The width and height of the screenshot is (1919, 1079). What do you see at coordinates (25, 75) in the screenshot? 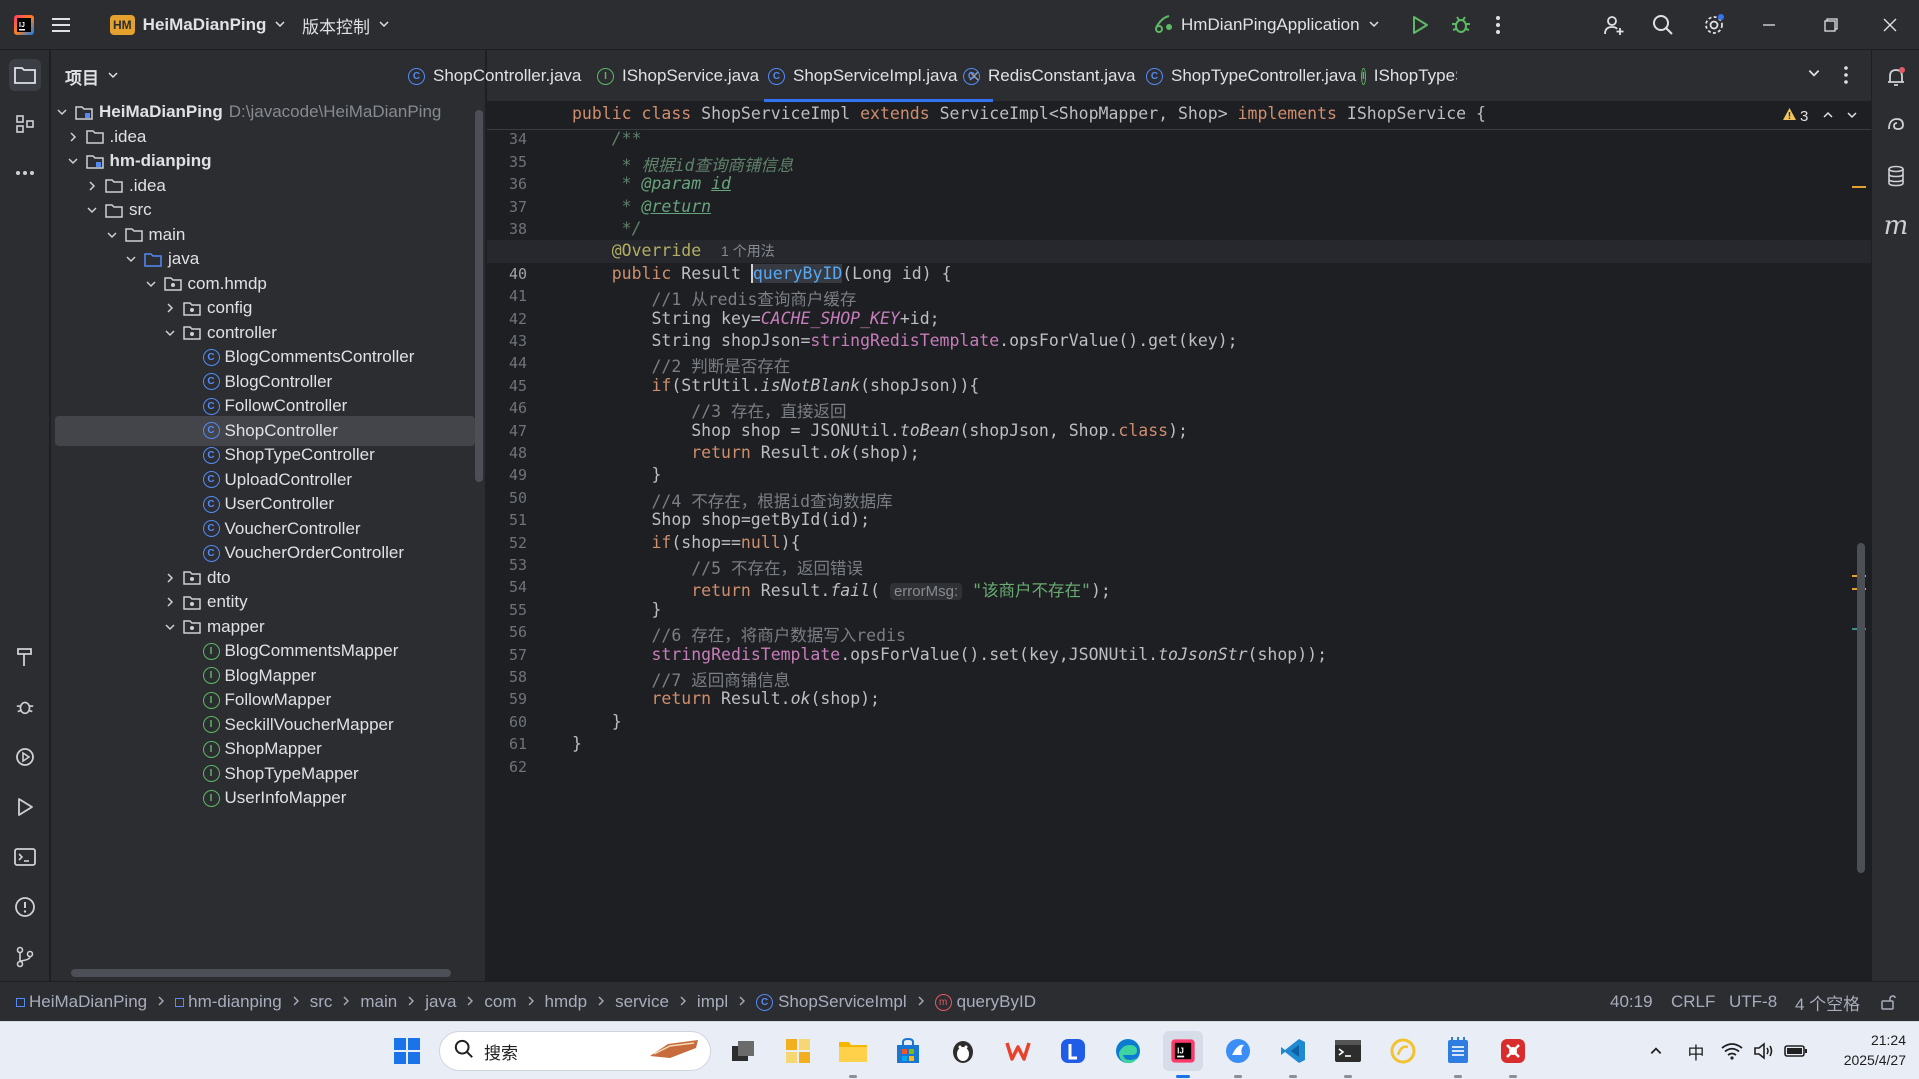
I see `project-tool-folder-icon` at bounding box center [25, 75].